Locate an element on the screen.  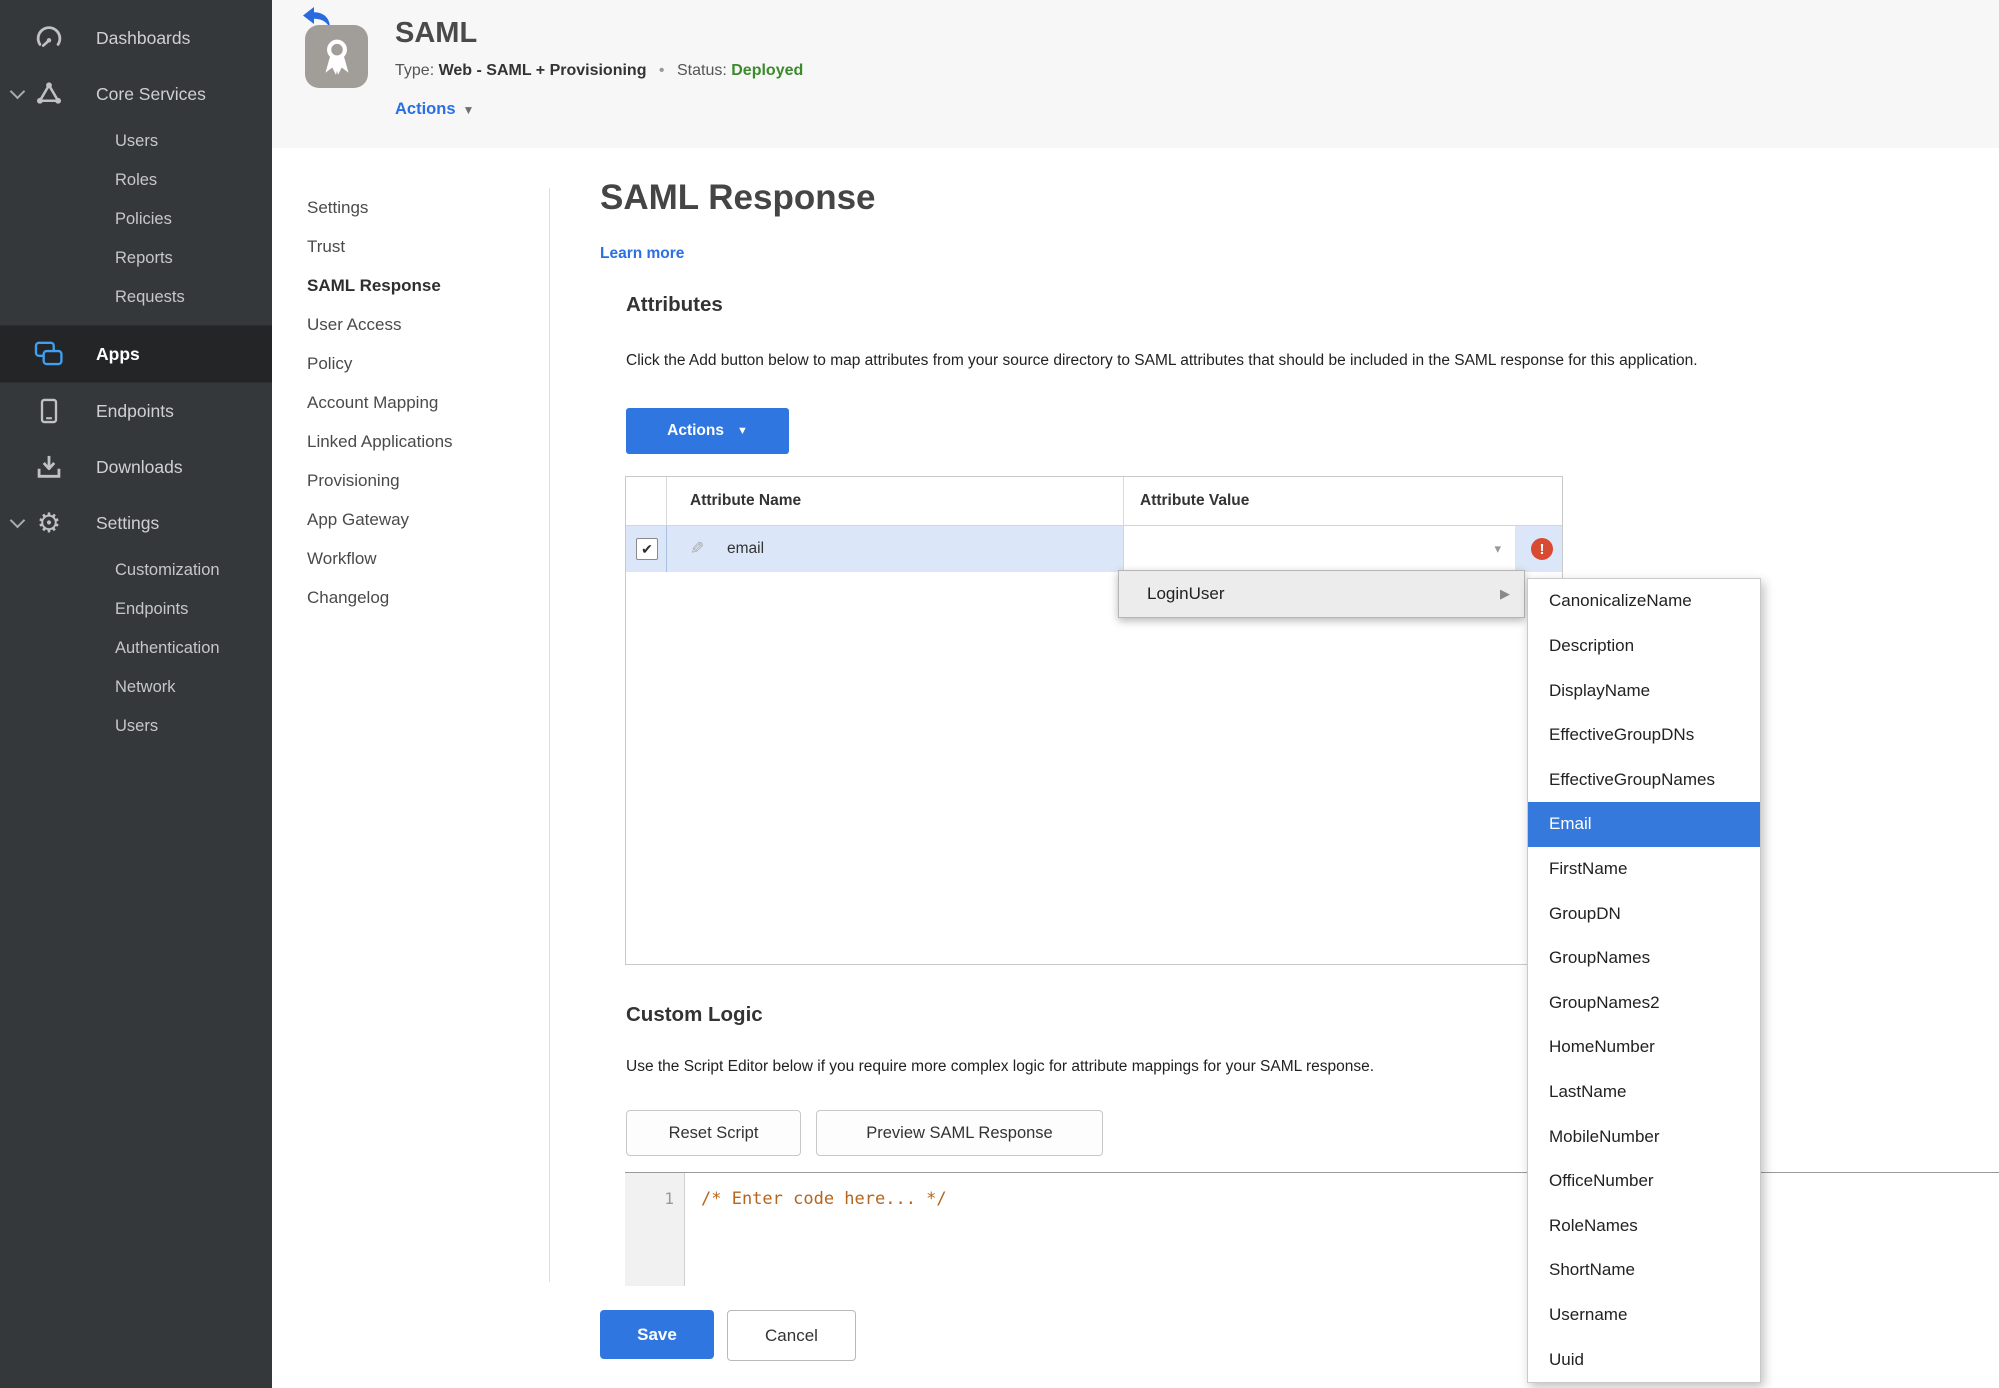
subnav-item-policy: Policy is located at coordinates (424, 363).